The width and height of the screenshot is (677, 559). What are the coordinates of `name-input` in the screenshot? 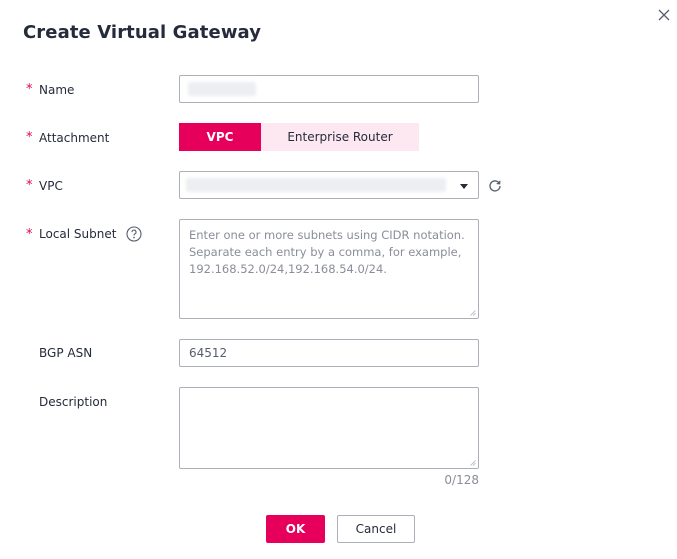 It's located at (329, 89).